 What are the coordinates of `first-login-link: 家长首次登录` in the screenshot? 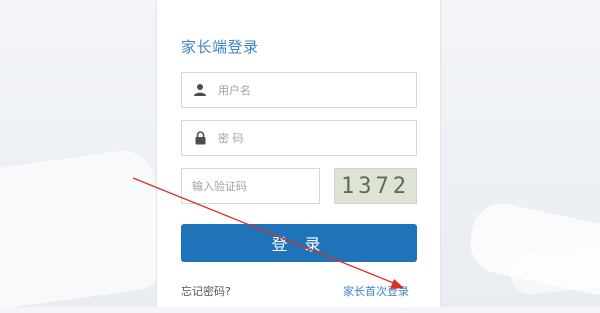 It's located at (376, 291).